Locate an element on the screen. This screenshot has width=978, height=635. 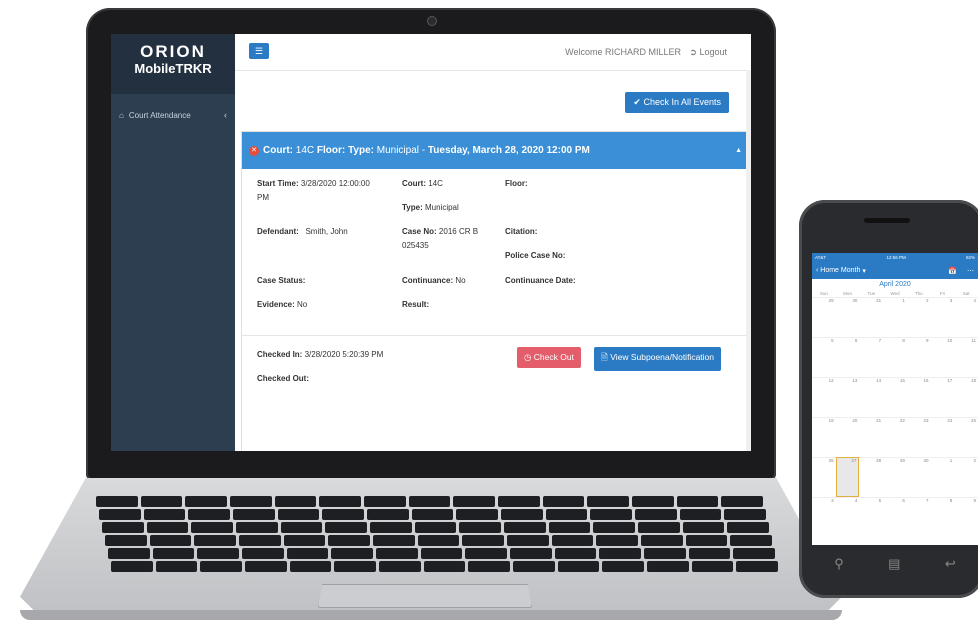
back-button: ‹ Home is located at coordinates (827, 270).